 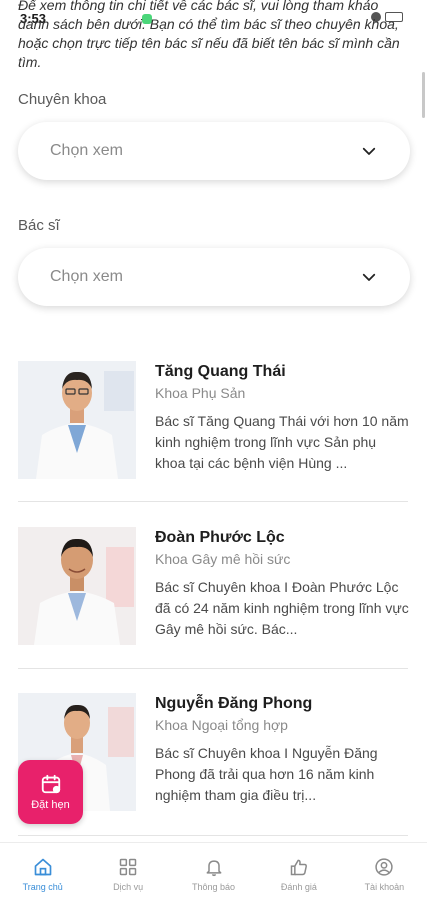 I want to click on home-icon, so click(x=43, y=867).